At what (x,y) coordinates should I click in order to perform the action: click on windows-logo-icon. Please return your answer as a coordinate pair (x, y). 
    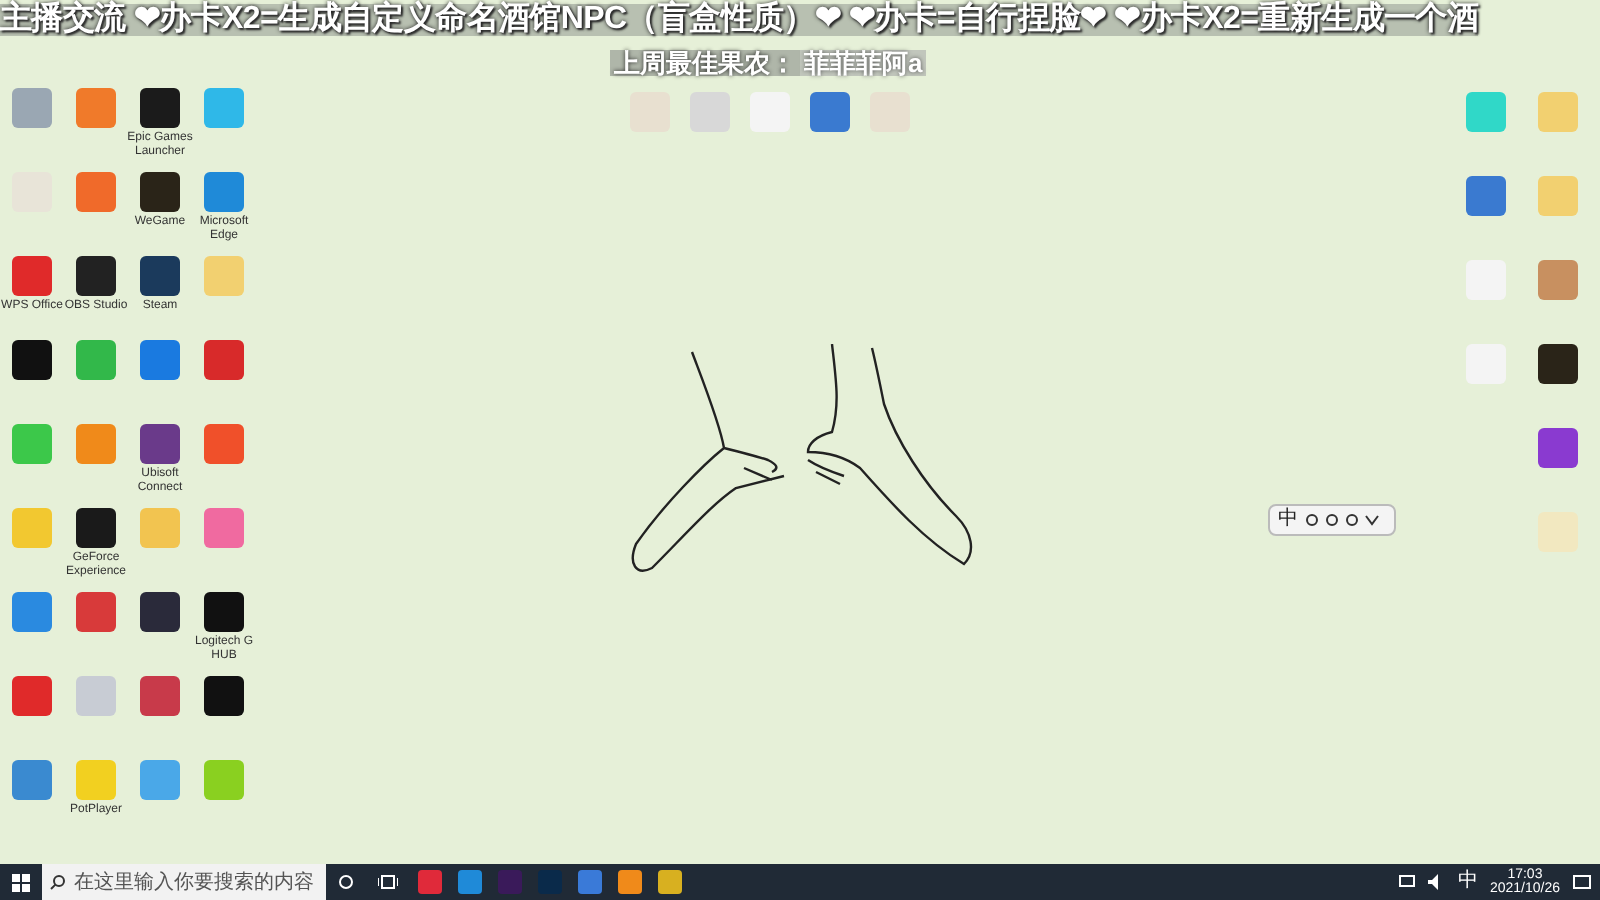
    Looking at the image, I should click on (21, 882).